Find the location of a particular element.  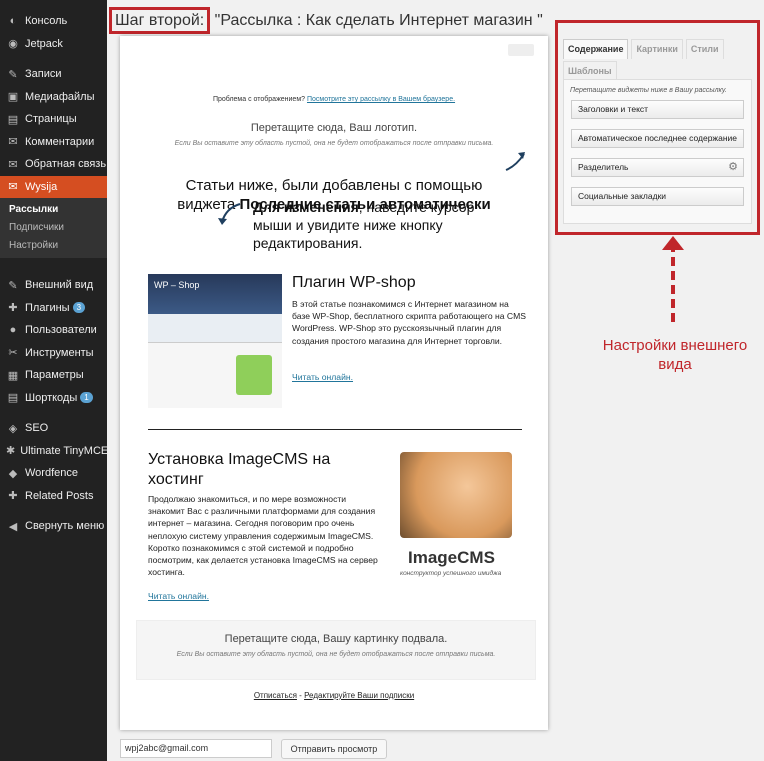

sidebar-item-3: ▣ Медиафайлы is located at coordinates (53, 97).